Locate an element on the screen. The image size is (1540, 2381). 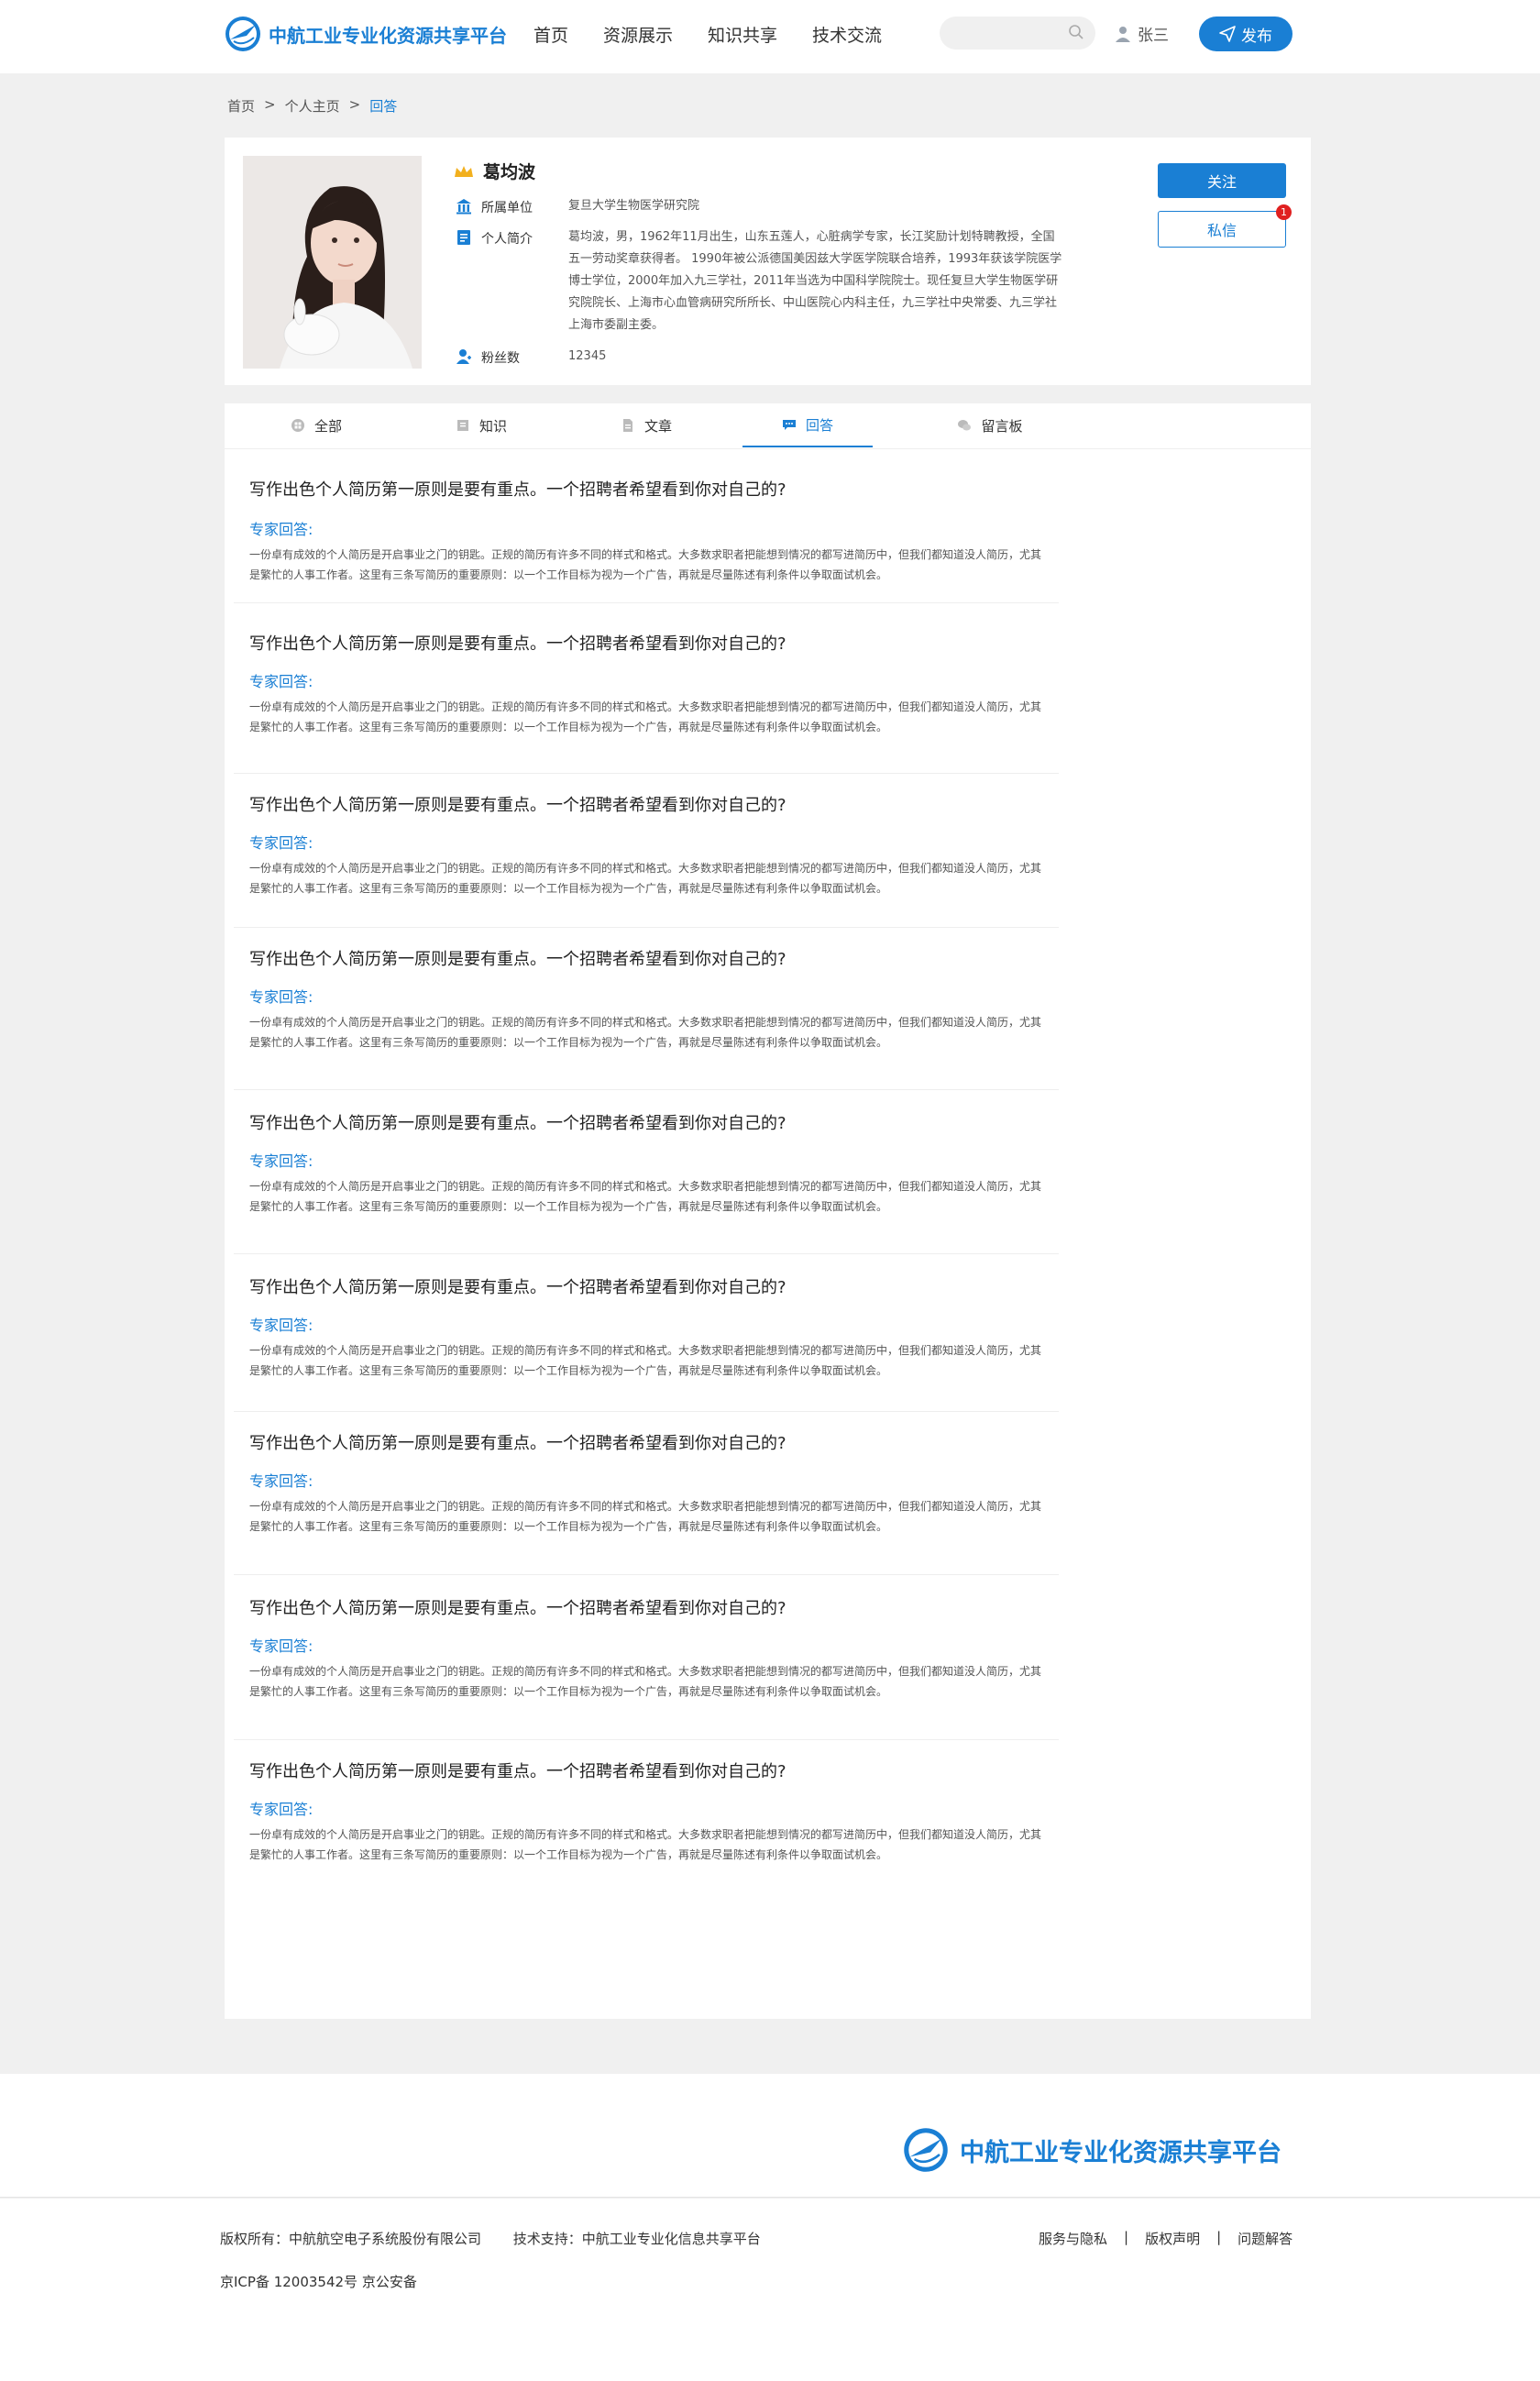
tab-bar: 全部 知识 文章 回答 留言板 is located at coordinates (768, 426).